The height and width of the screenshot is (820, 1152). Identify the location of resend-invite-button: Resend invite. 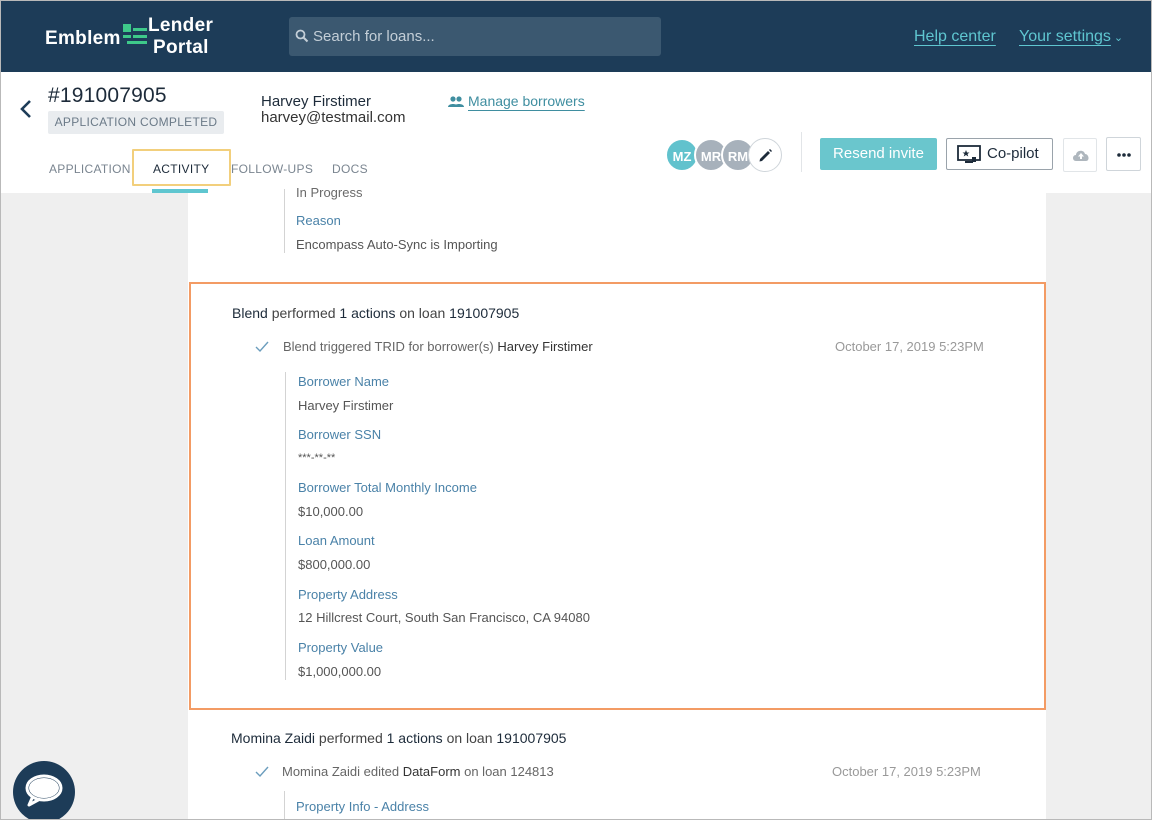
(878, 154).